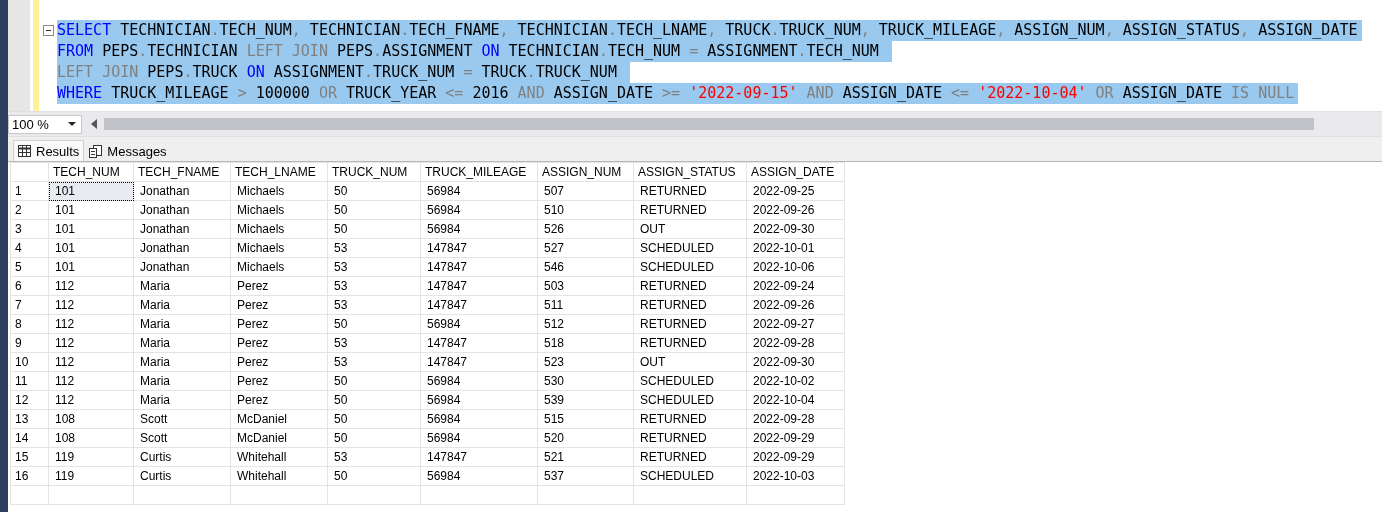 The width and height of the screenshot is (1382, 512). What do you see at coordinates (585, 267) in the screenshot?
I see `table-cell: 546` at bounding box center [585, 267].